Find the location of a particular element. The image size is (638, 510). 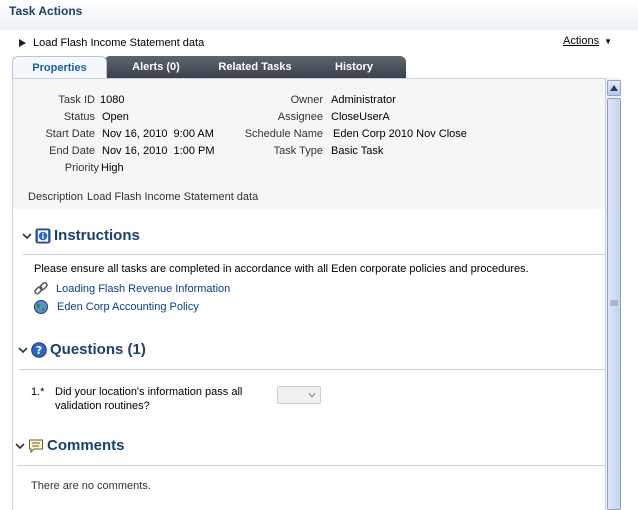

tab-properties: Properties is located at coordinates (59, 67).